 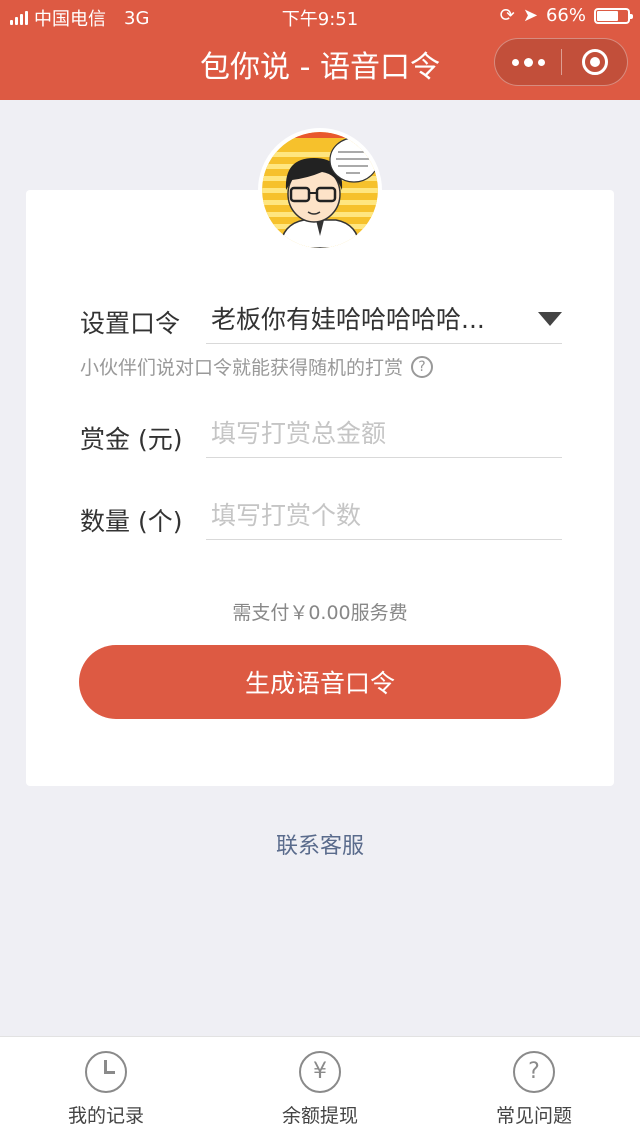 I want to click on count-row: 数量 (个) 填写打赏个数, so click(x=321, y=516).